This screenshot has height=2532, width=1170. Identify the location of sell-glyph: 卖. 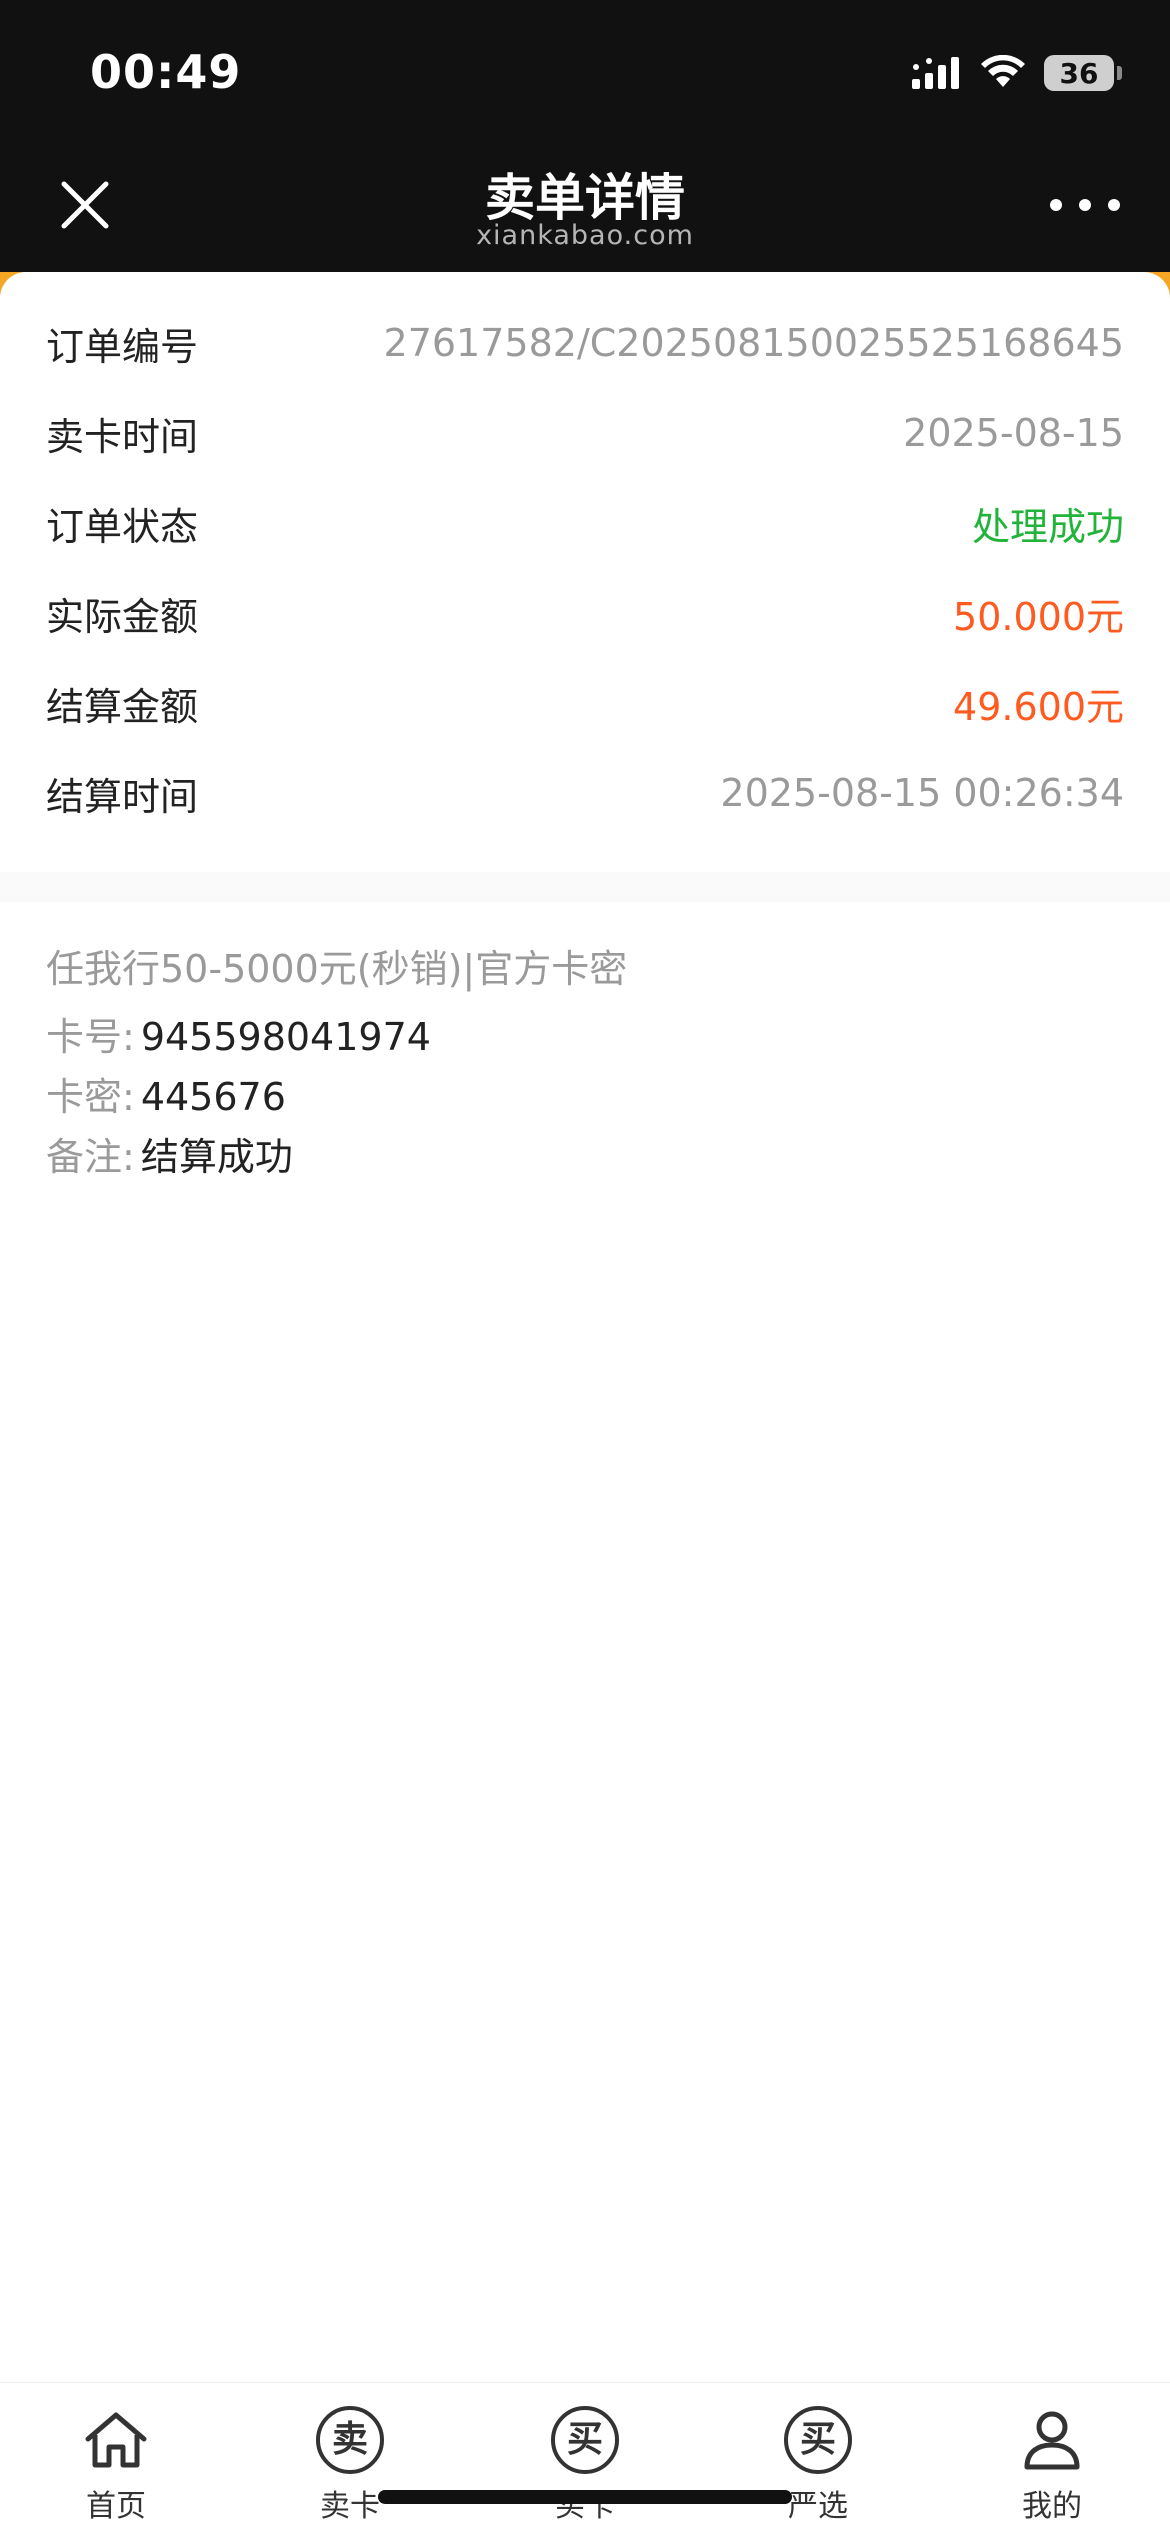
(350, 2440).